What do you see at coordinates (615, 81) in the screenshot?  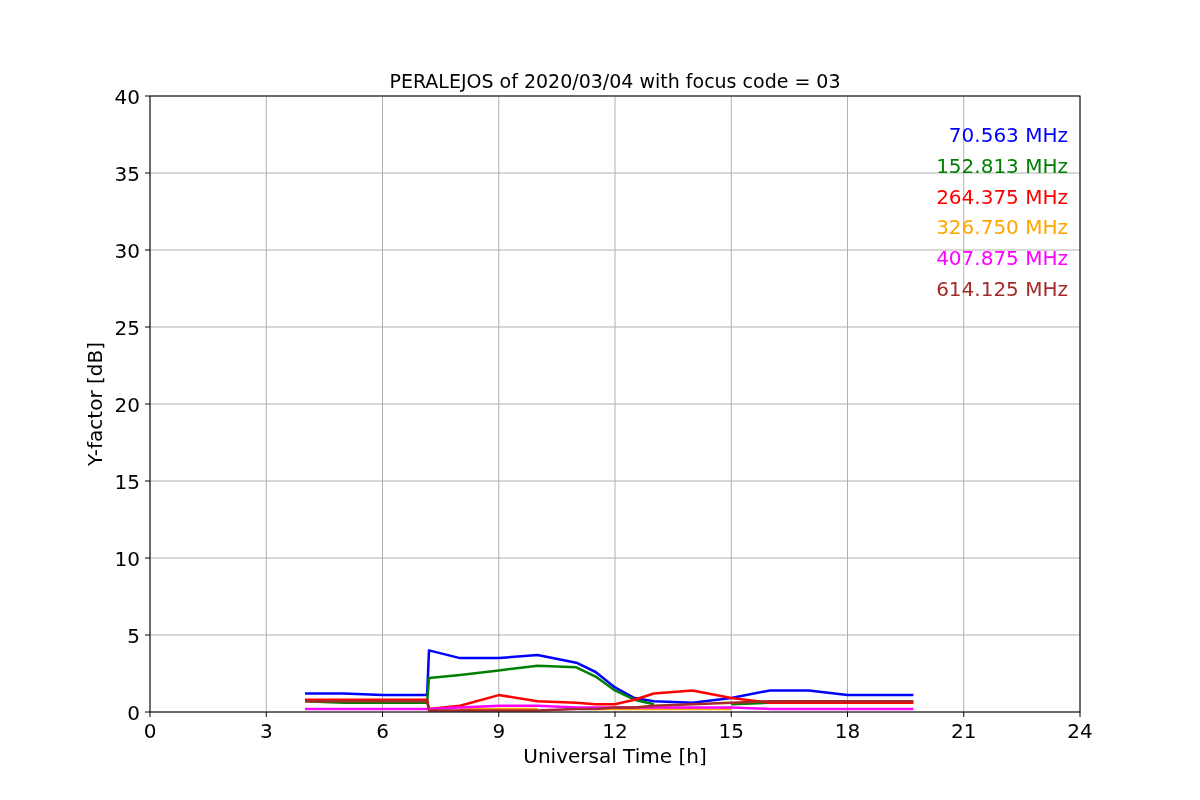 I see `chart-title: PERALEJOS of 2020/03/04 with focus code = 03` at bounding box center [615, 81].